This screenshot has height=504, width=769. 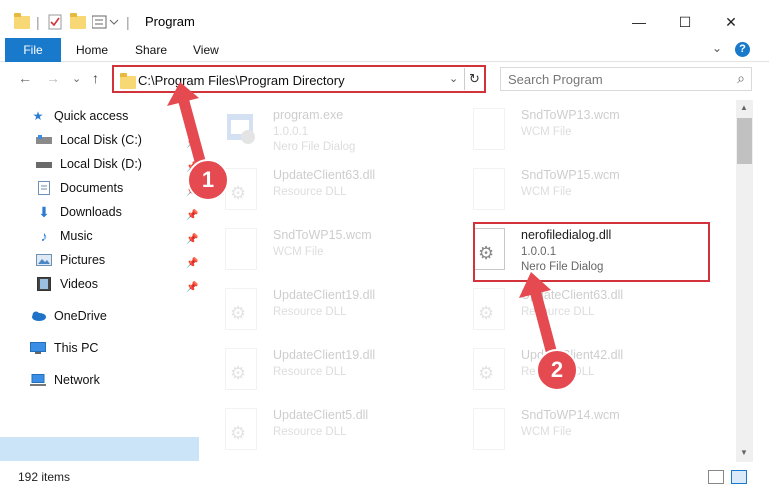 I want to click on new-folder-icon, so click(x=78, y=22).